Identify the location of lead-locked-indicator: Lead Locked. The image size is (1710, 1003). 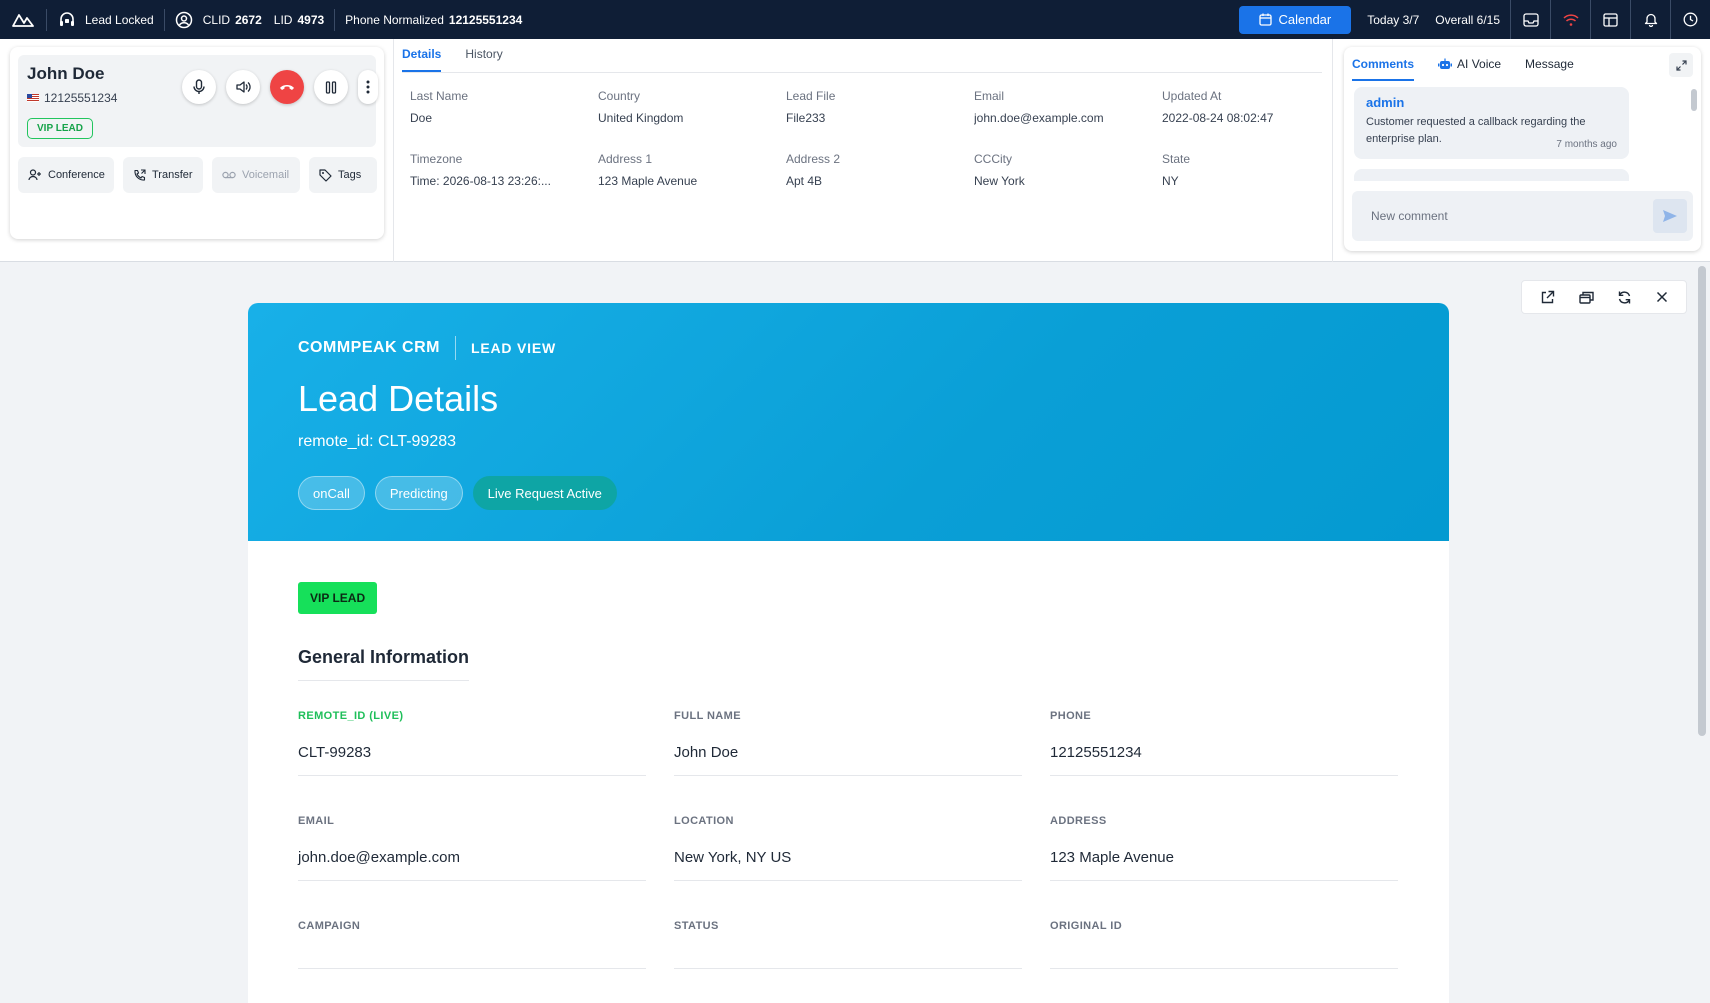
(105, 19).